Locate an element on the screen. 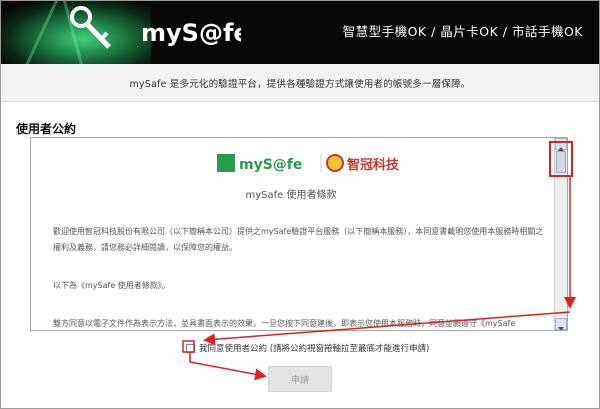  notice-bar: mySafe 是多元化的驗證平台，提供各種驗證方式讓使用者的帳號多一層保障。 is located at coordinates (300, 83).